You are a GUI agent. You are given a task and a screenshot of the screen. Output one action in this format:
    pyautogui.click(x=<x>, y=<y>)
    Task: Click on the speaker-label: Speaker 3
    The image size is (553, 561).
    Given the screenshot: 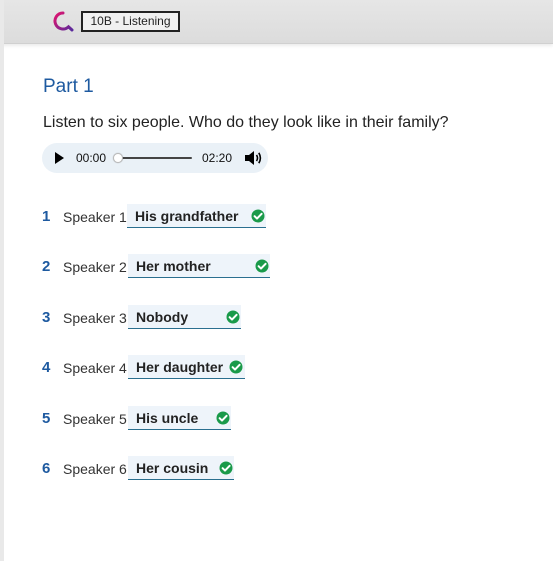 What is the action you would take?
    pyautogui.click(x=95, y=318)
    